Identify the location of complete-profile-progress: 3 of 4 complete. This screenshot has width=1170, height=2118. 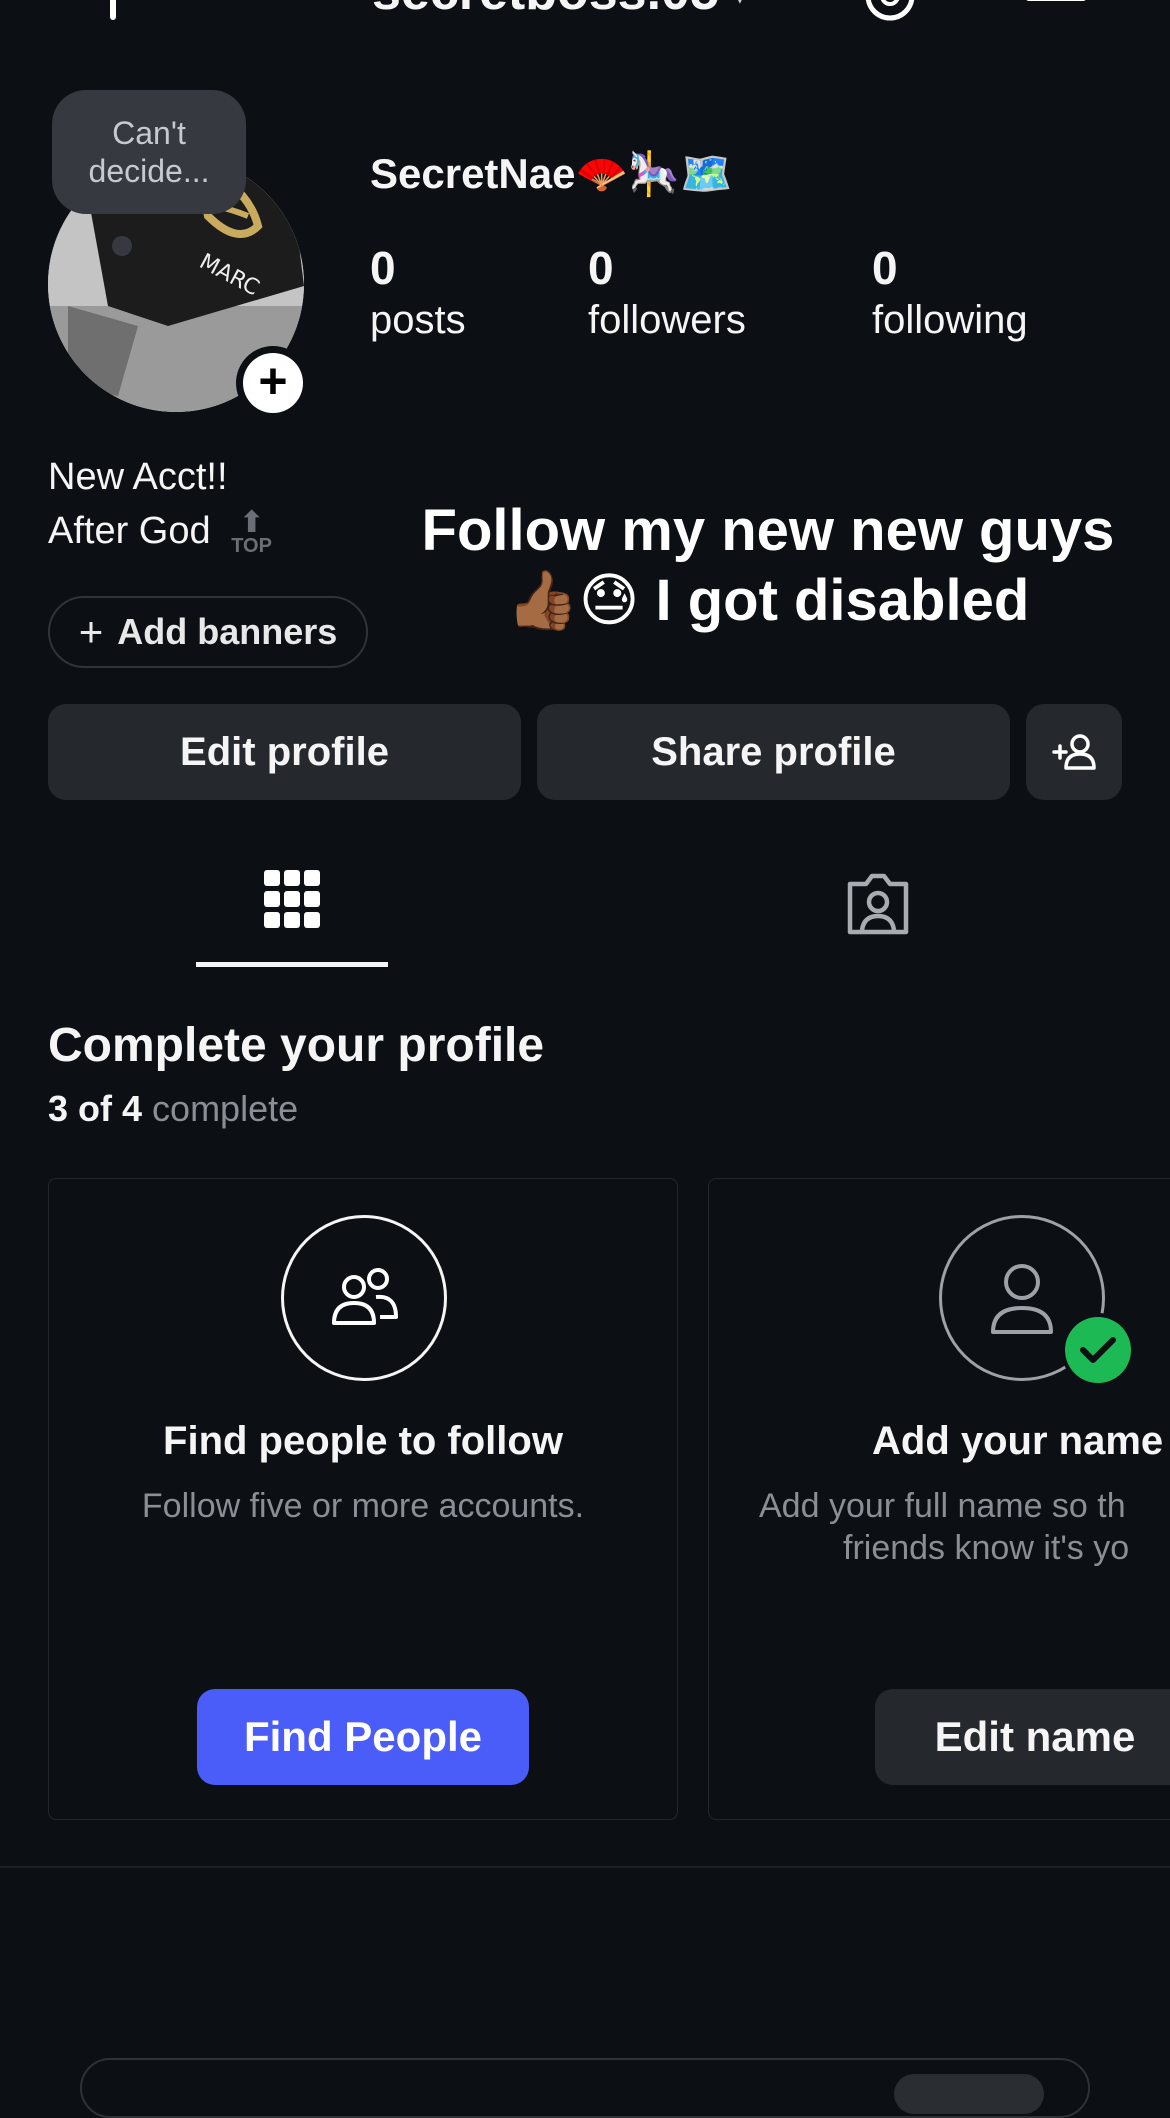
(173, 1108).